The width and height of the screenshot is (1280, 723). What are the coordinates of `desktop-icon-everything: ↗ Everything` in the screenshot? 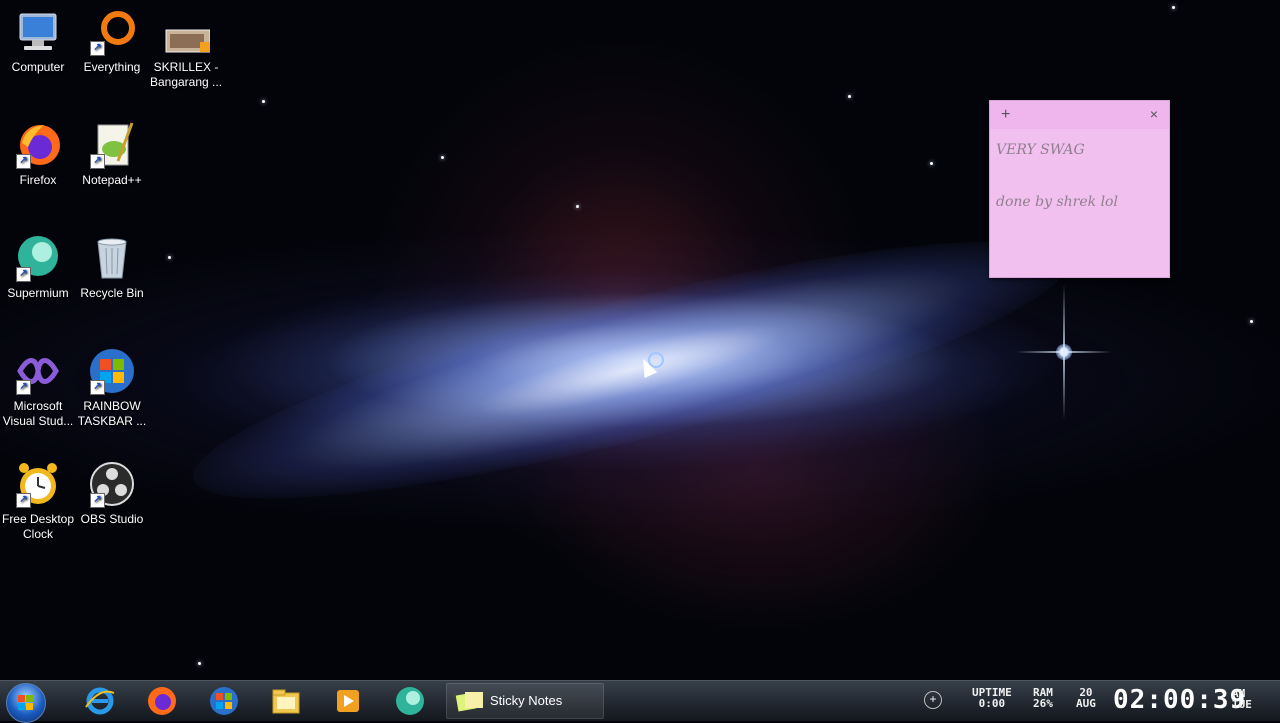 It's located at (112, 41).